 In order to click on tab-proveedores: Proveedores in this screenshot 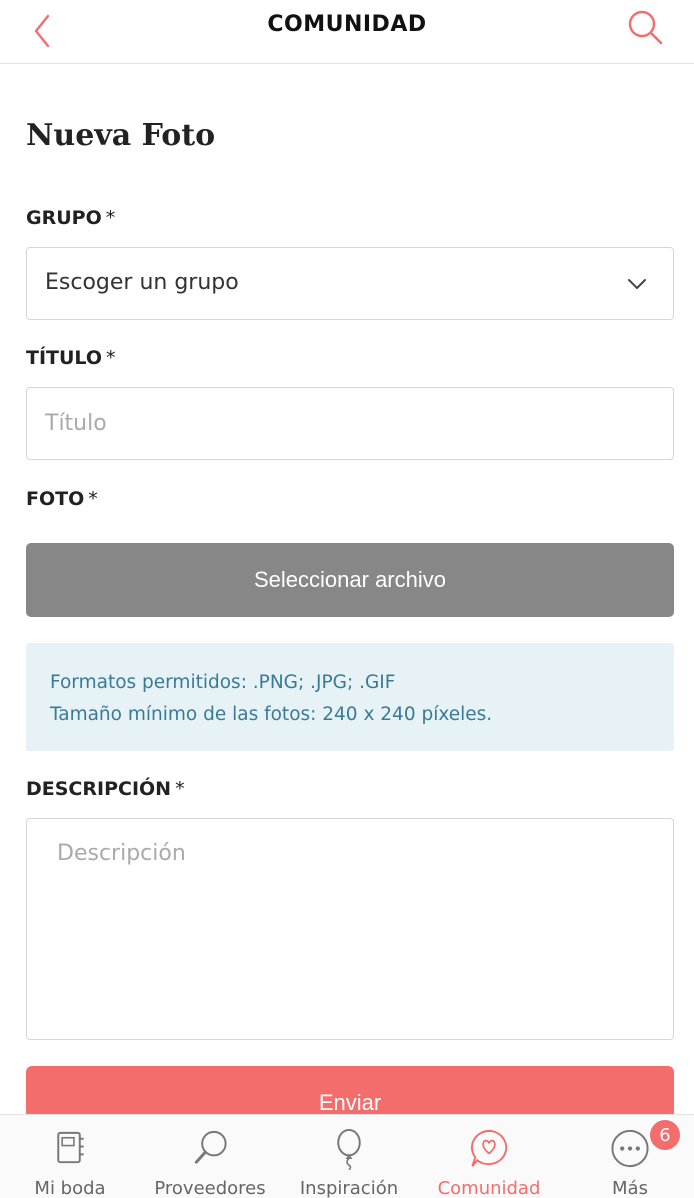, I will do `click(210, 1156)`.